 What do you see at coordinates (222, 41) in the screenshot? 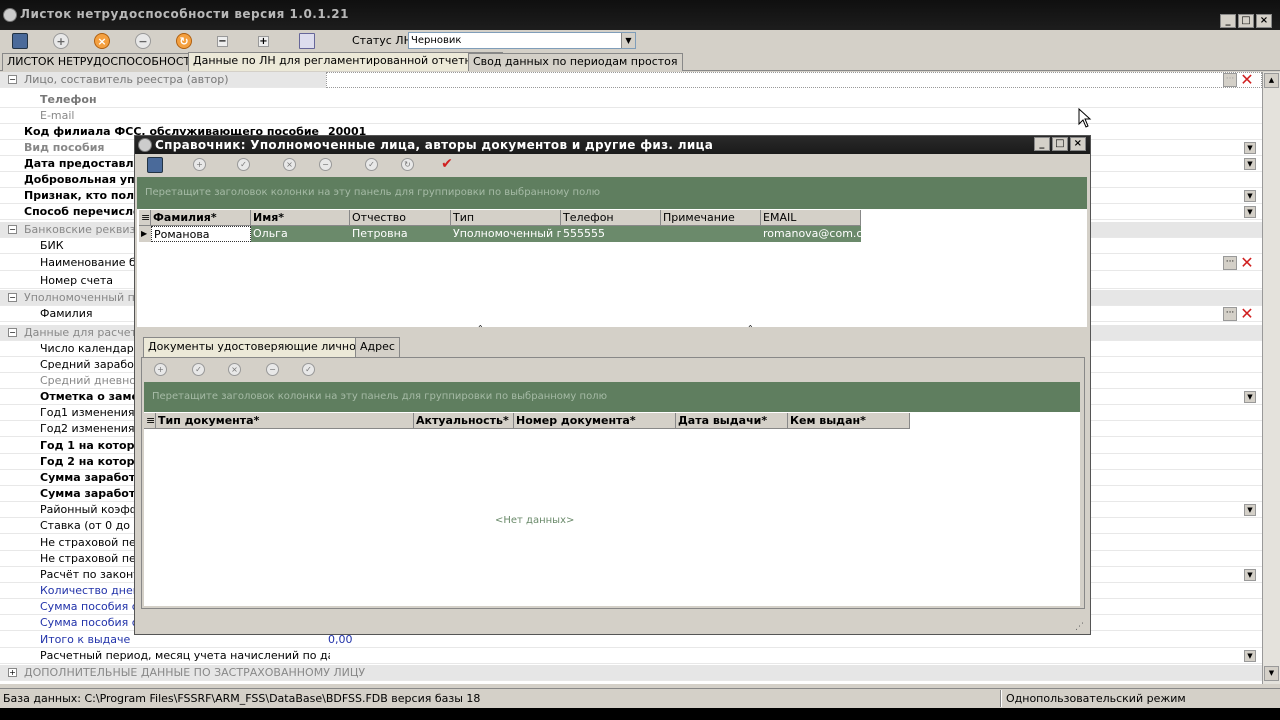
I see `collapse-icon: −` at bounding box center [222, 41].